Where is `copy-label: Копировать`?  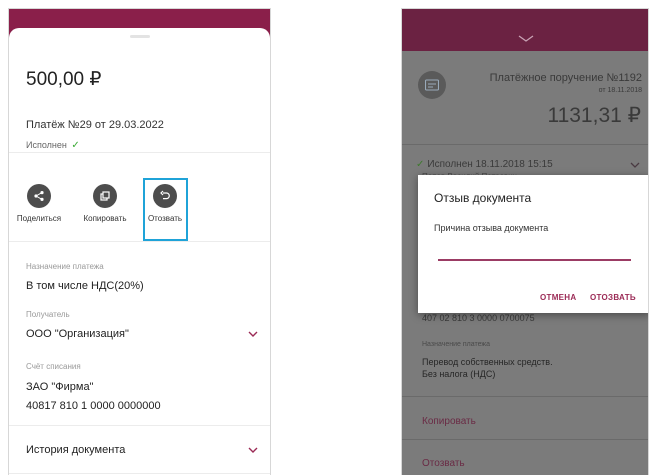 copy-label: Копировать is located at coordinates (105, 218).